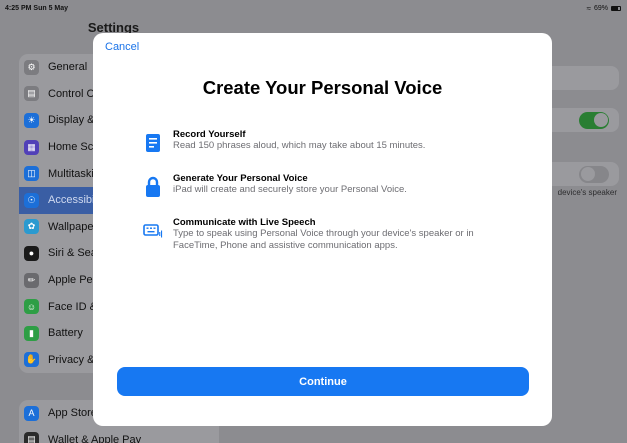 This screenshot has width=627, height=443. I want to click on sidebar-item-label: App Store, so click(72, 413).